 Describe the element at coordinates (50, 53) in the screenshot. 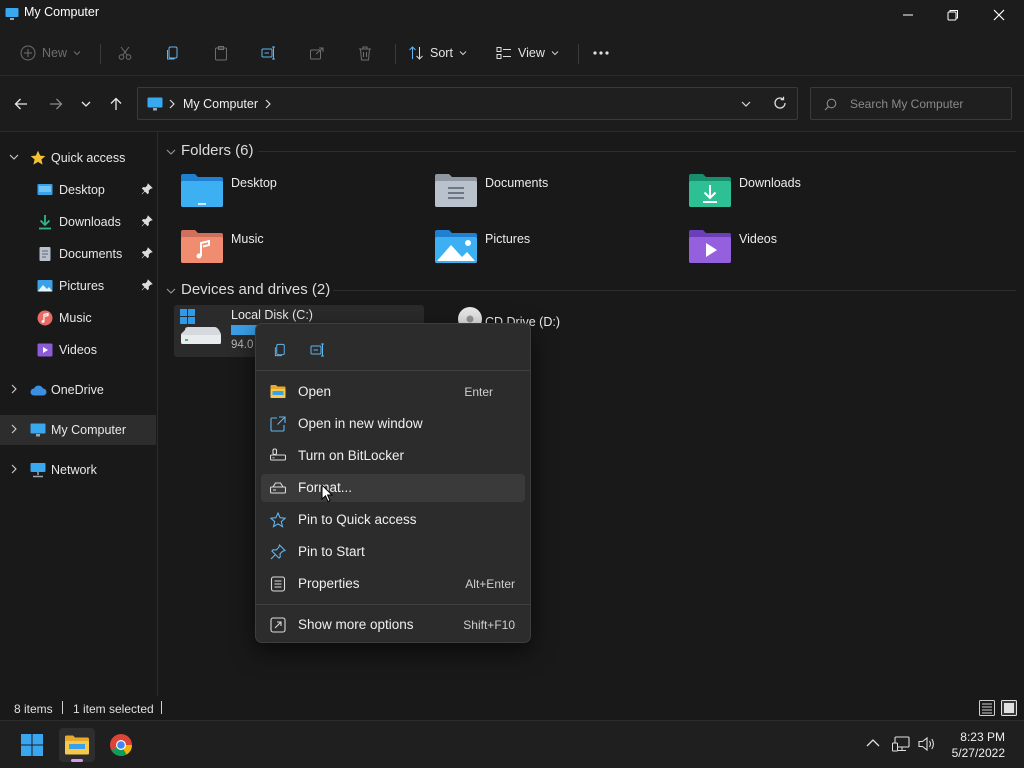

I see `new-button: New` at that location.